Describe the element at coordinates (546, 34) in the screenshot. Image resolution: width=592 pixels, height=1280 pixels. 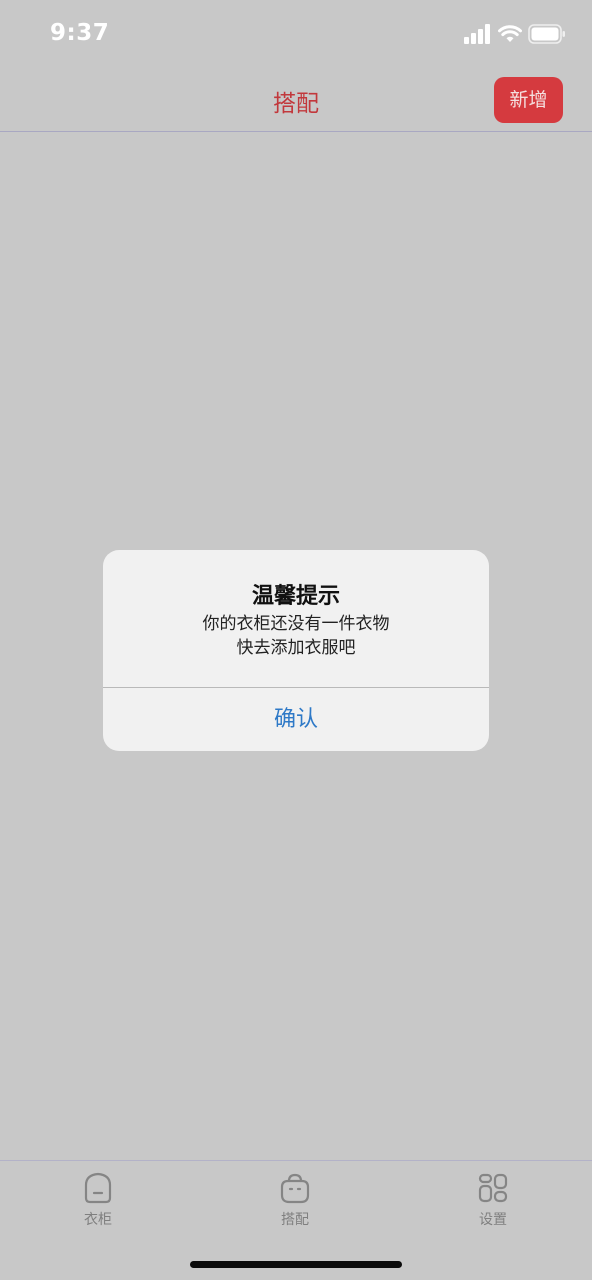
I see `battery-icon` at that location.